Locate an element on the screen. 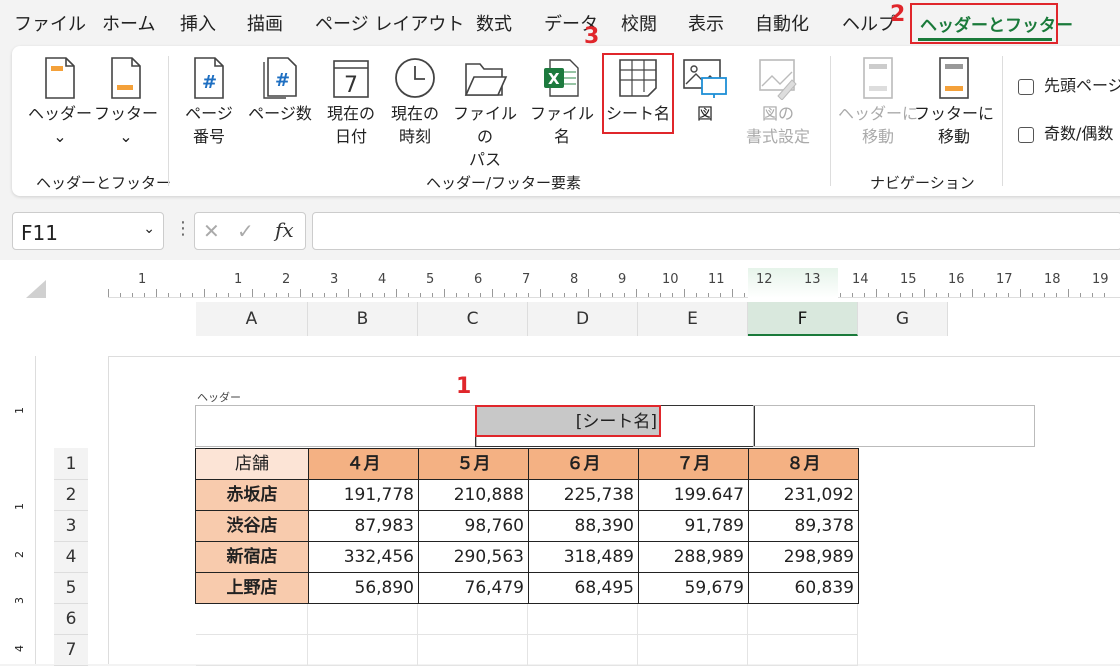 This screenshot has height=666, width=1120. menu-view: 表示 is located at coordinates (706, 23).